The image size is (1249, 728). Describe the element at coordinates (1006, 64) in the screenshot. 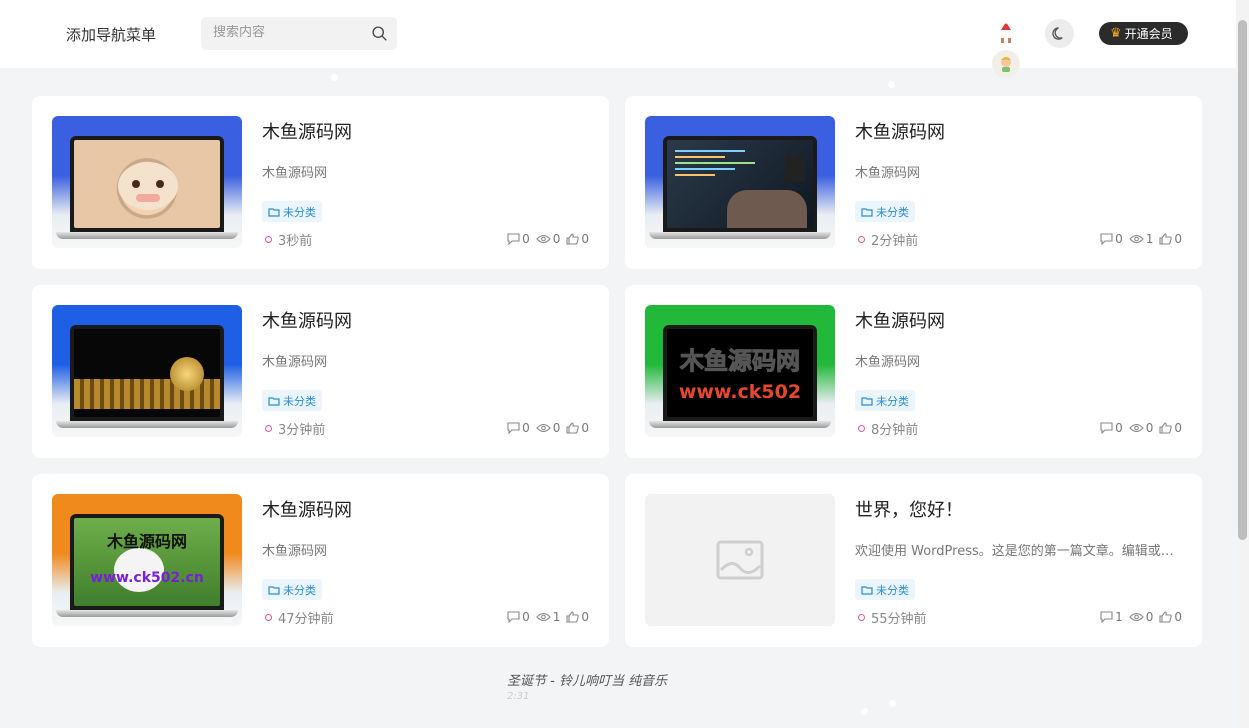

I see `user-avatar` at that location.